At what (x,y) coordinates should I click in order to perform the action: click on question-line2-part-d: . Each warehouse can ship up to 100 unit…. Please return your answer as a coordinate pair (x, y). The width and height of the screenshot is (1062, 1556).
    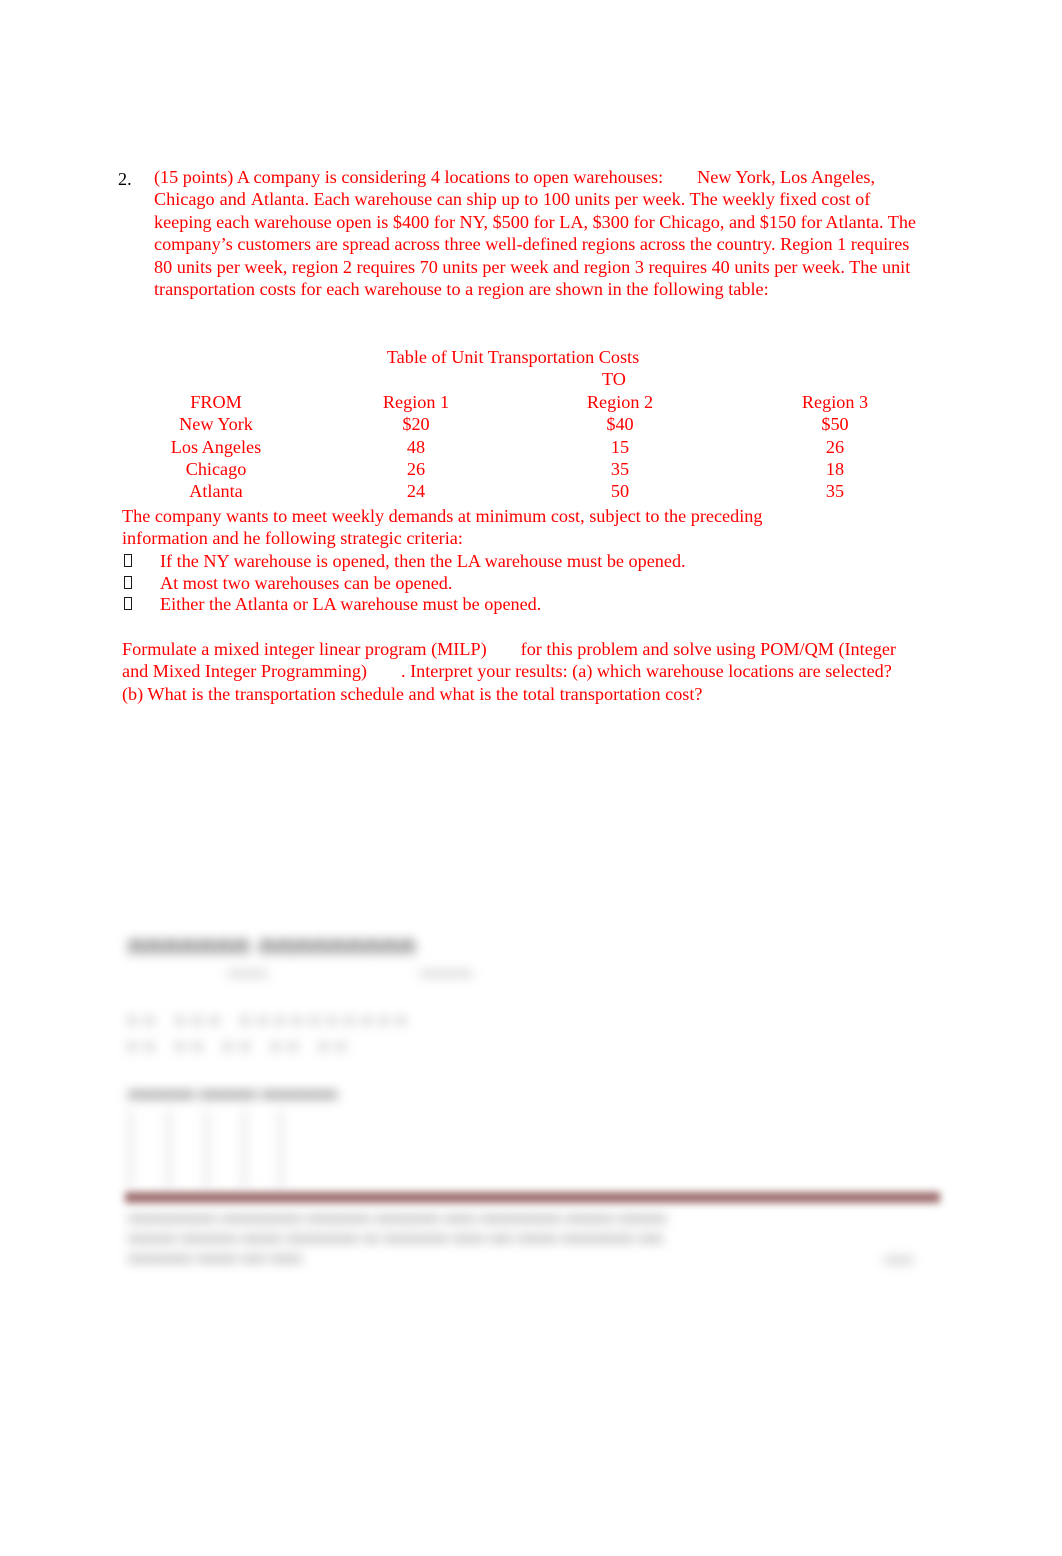
    Looking at the image, I should click on (577, 199).